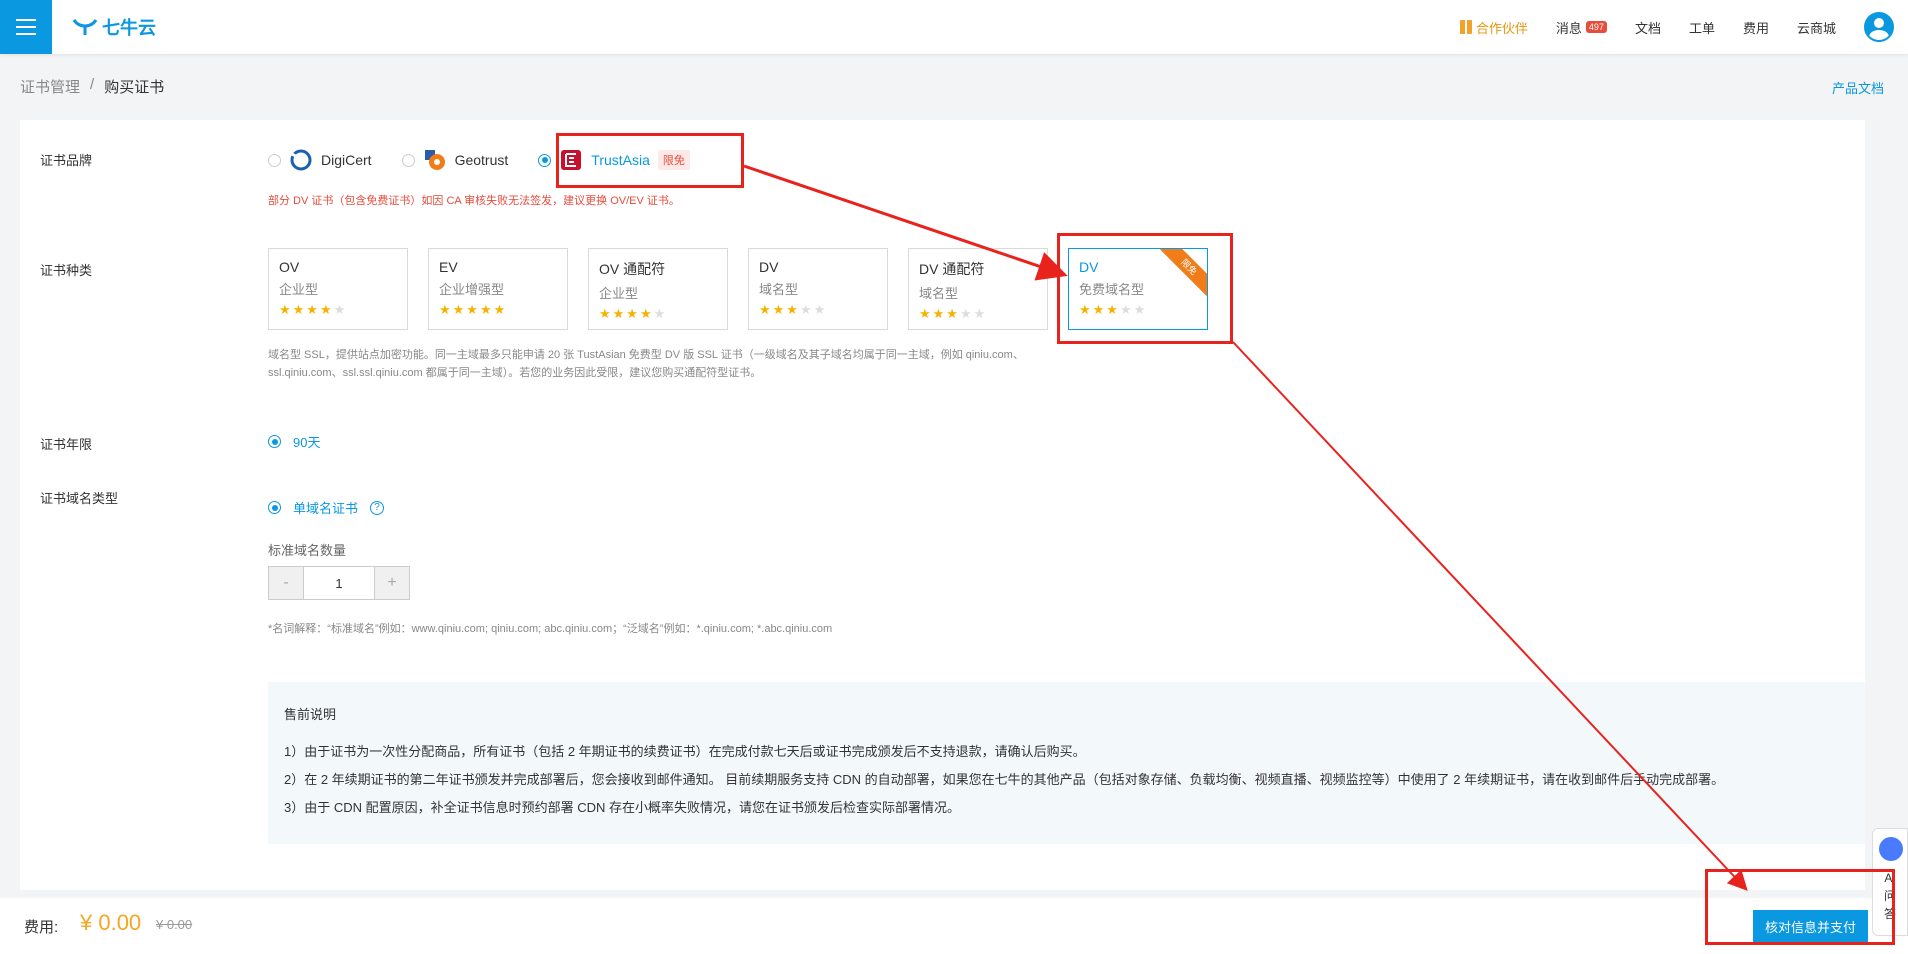  I want to click on type-name: EV, so click(448, 267).